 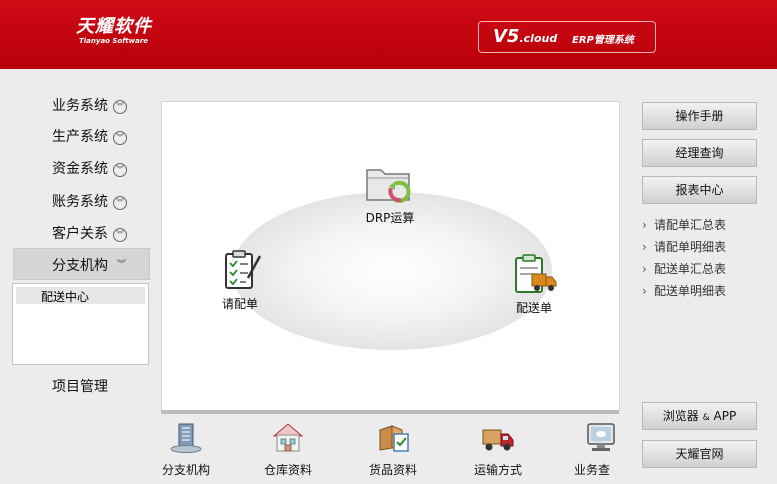 I want to click on toolbar-label: 运输方式, so click(x=497, y=470).